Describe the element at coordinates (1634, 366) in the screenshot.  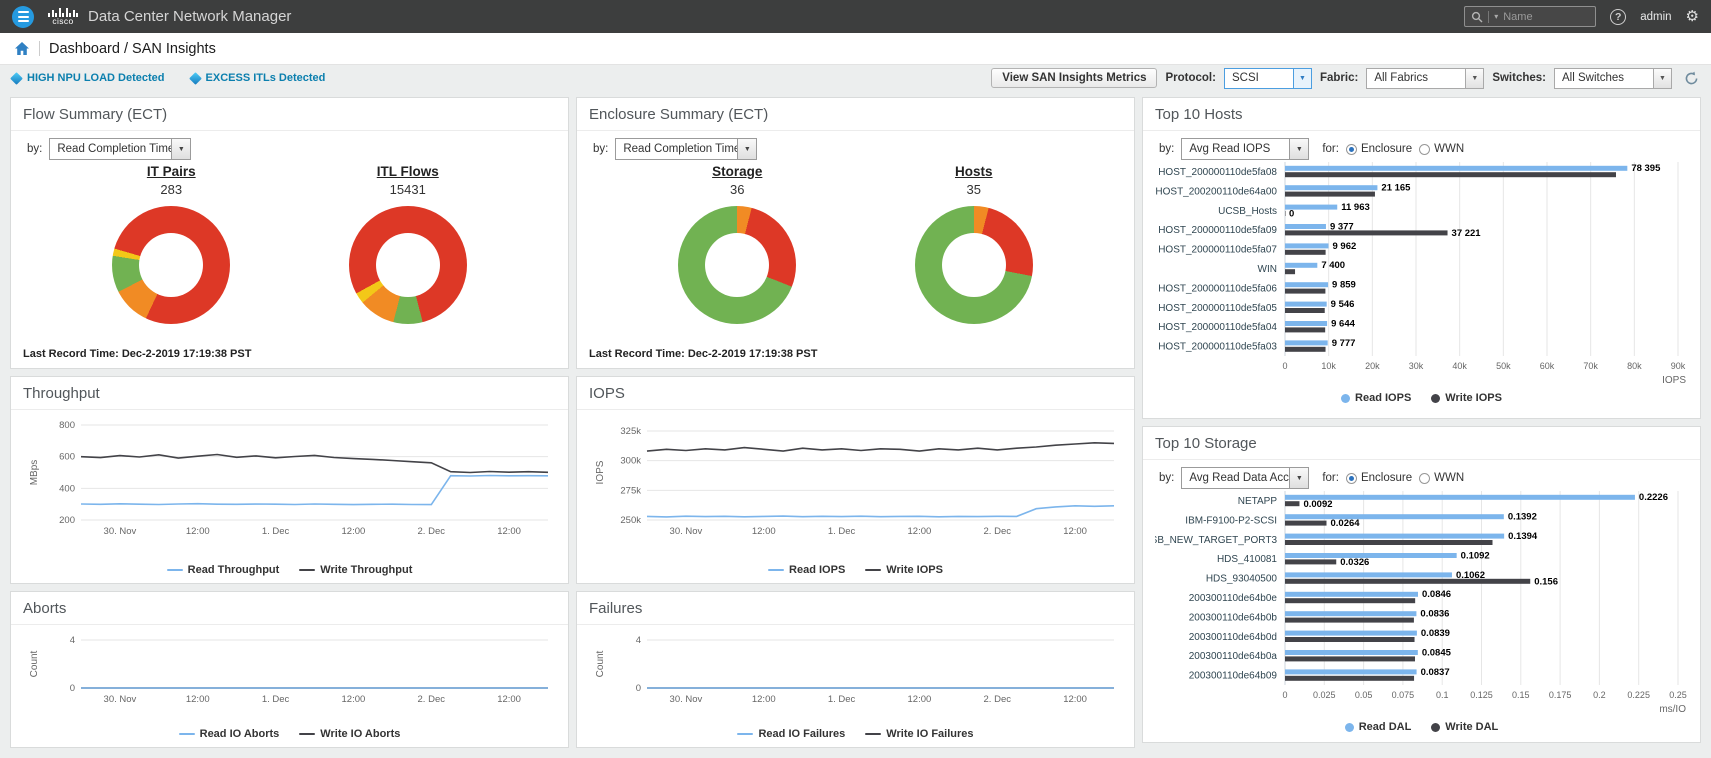
I see `svg-text: 80k` at that location.